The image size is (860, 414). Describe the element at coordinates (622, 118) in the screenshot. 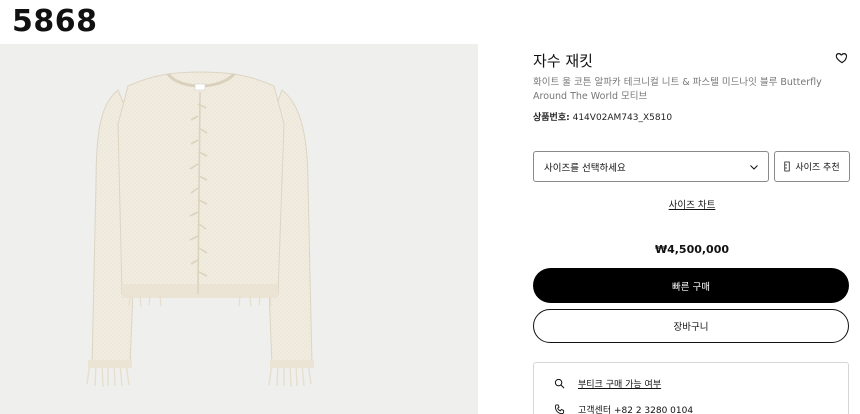

I see `sku-value: 414V02AM743_X5810` at that location.